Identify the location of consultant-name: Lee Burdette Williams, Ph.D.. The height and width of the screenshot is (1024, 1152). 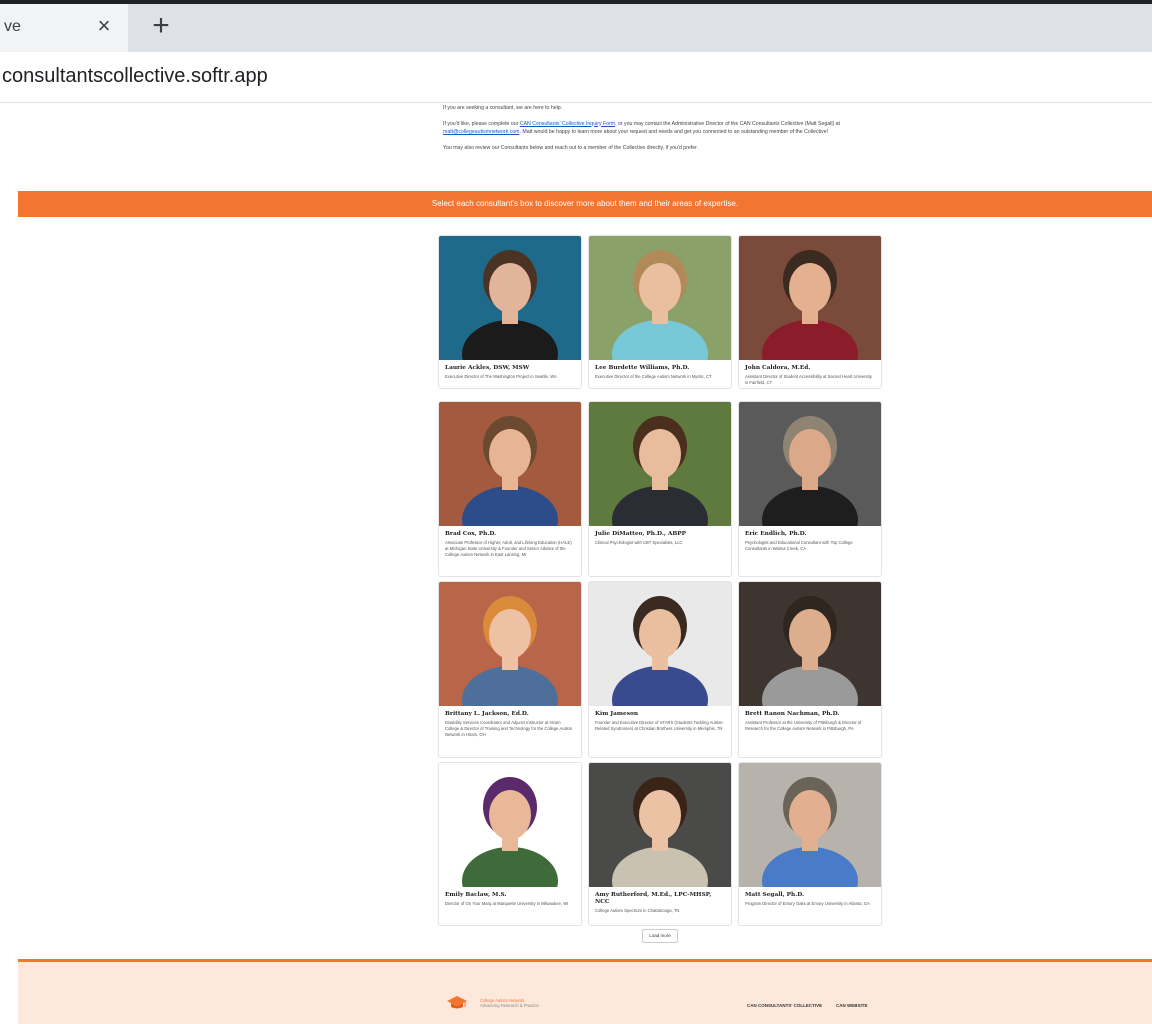
(642, 368).